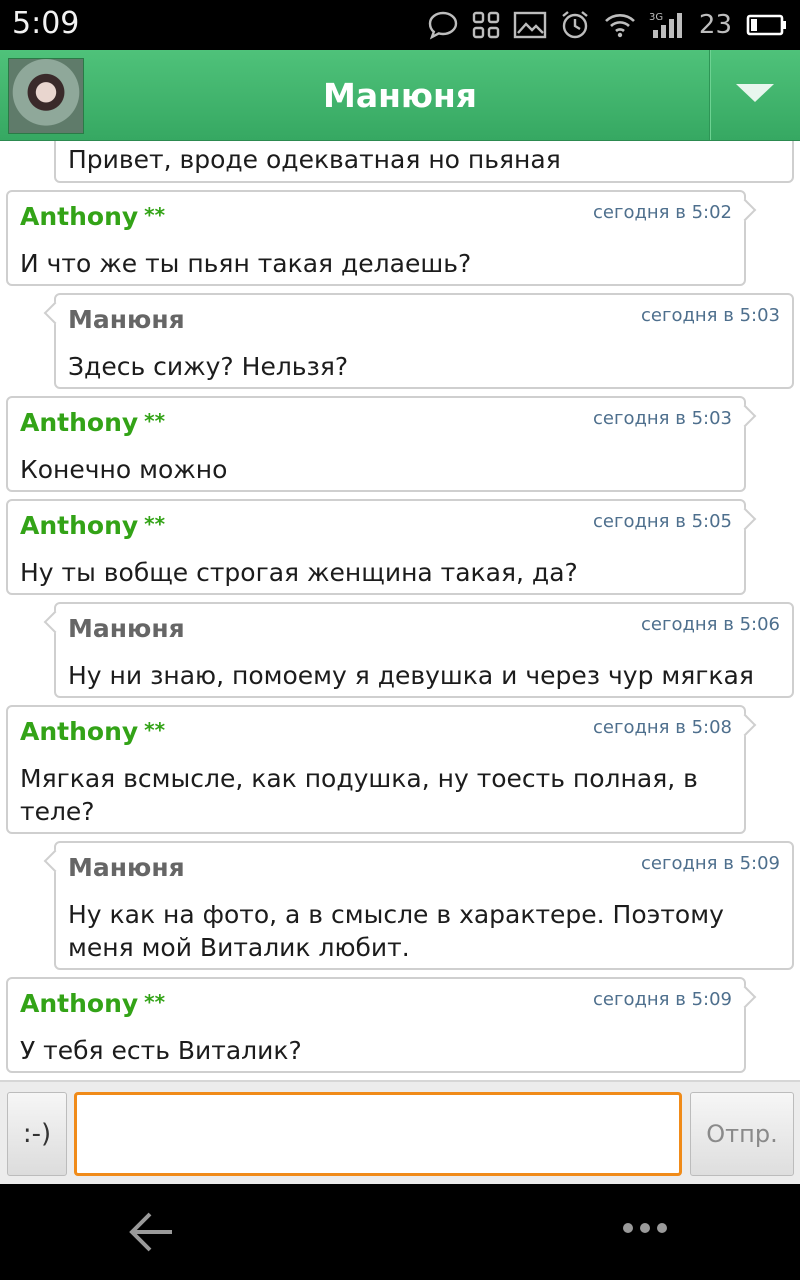 The width and height of the screenshot is (800, 1280). I want to click on navigation-bar, so click(400, 1232).